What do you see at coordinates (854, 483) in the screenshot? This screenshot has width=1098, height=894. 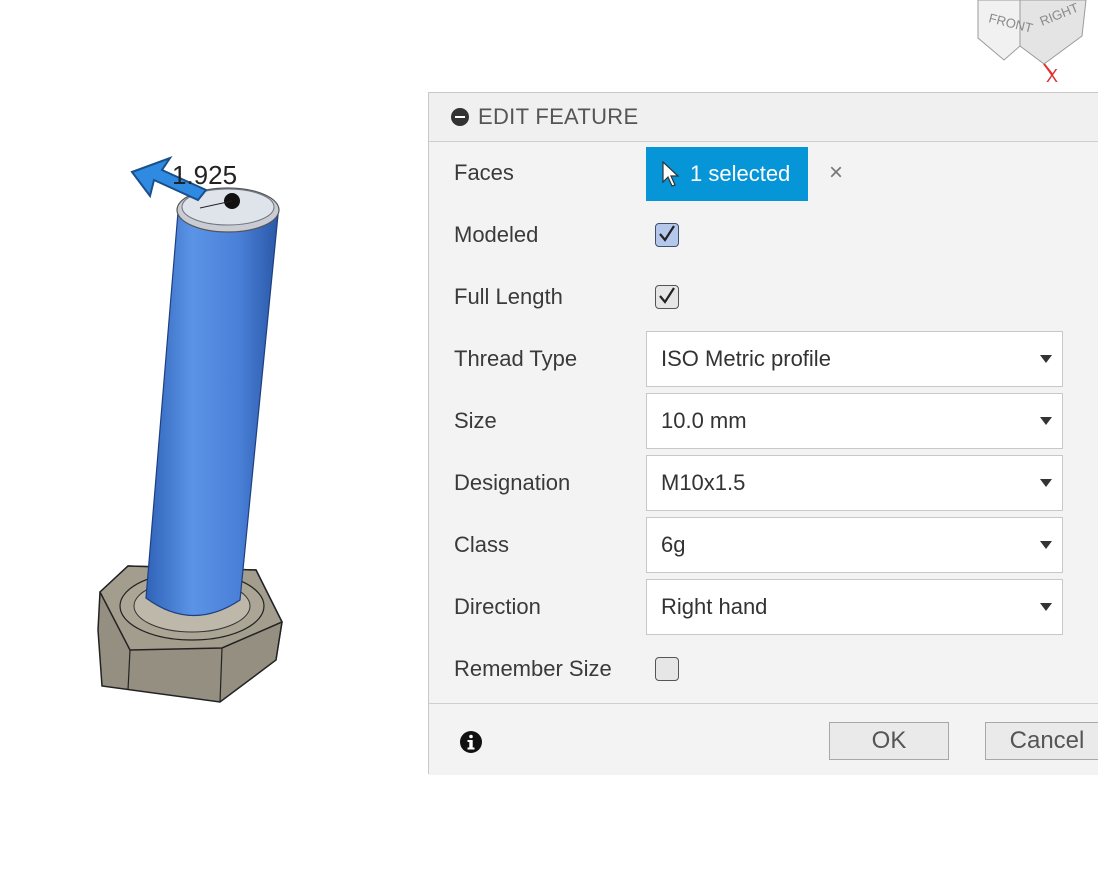 I see `designation-dropdown: M10x1.5` at bounding box center [854, 483].